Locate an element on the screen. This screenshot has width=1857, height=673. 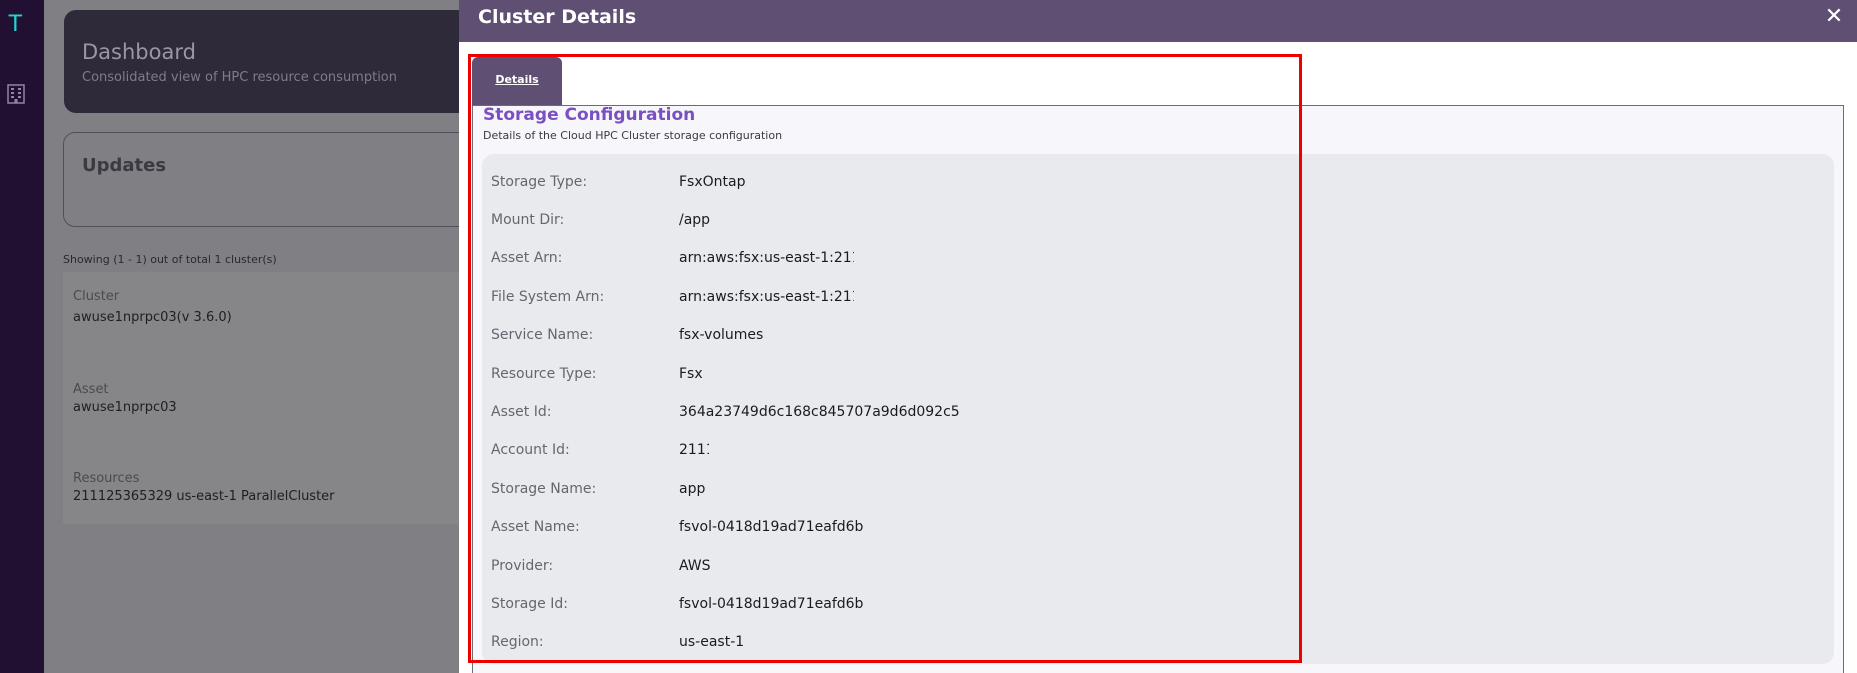
modal-title: Cluster Details is located at coordinates (557, 17).